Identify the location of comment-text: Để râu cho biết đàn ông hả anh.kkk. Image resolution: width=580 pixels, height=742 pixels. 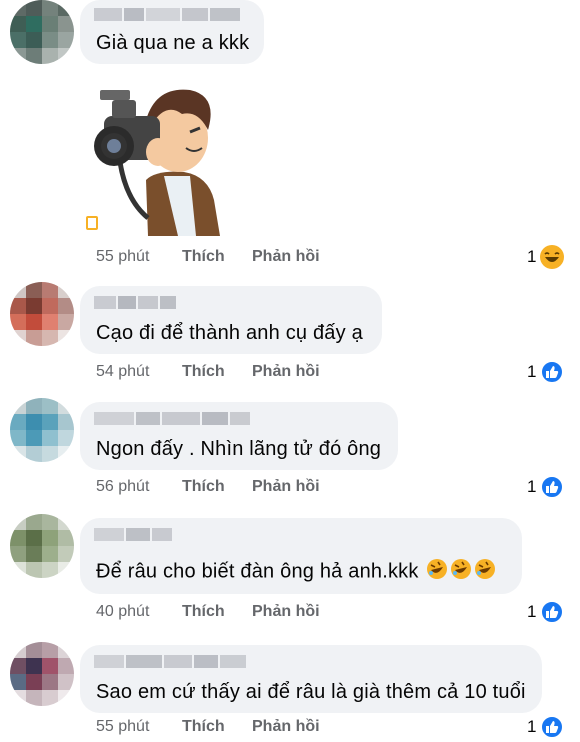
(296, 572).